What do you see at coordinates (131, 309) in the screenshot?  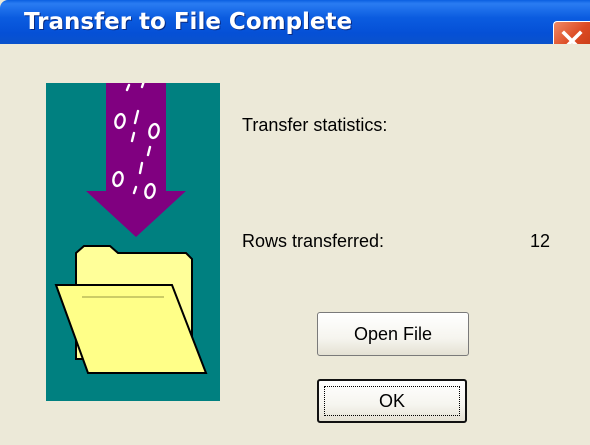 I see `folder-icon` at bounding box center [131, 309].